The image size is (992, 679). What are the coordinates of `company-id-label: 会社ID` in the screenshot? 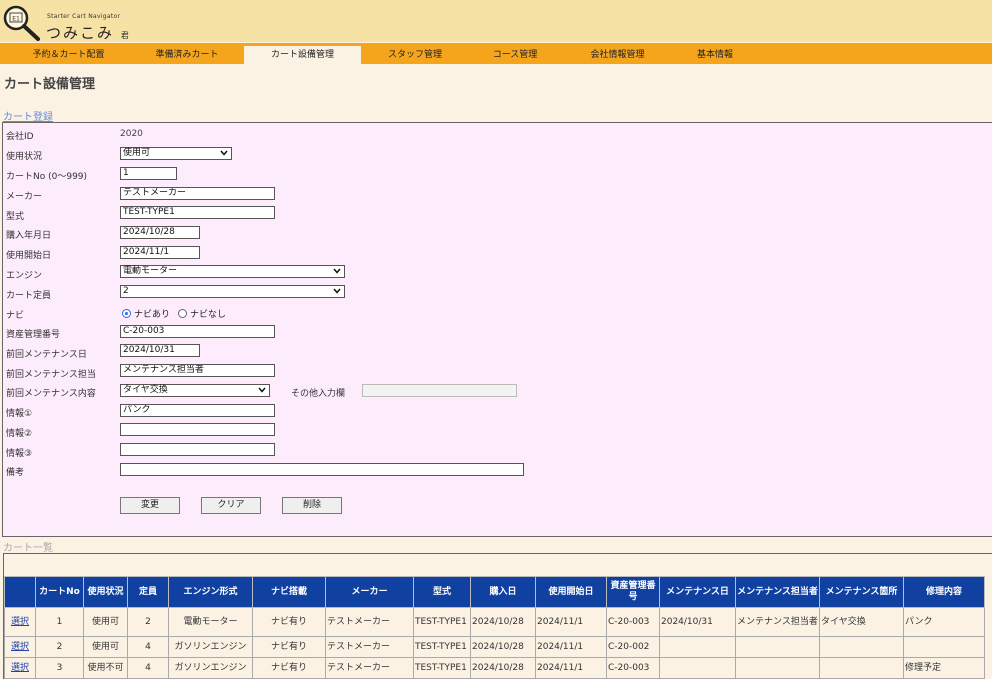 It's located at (20, 137).